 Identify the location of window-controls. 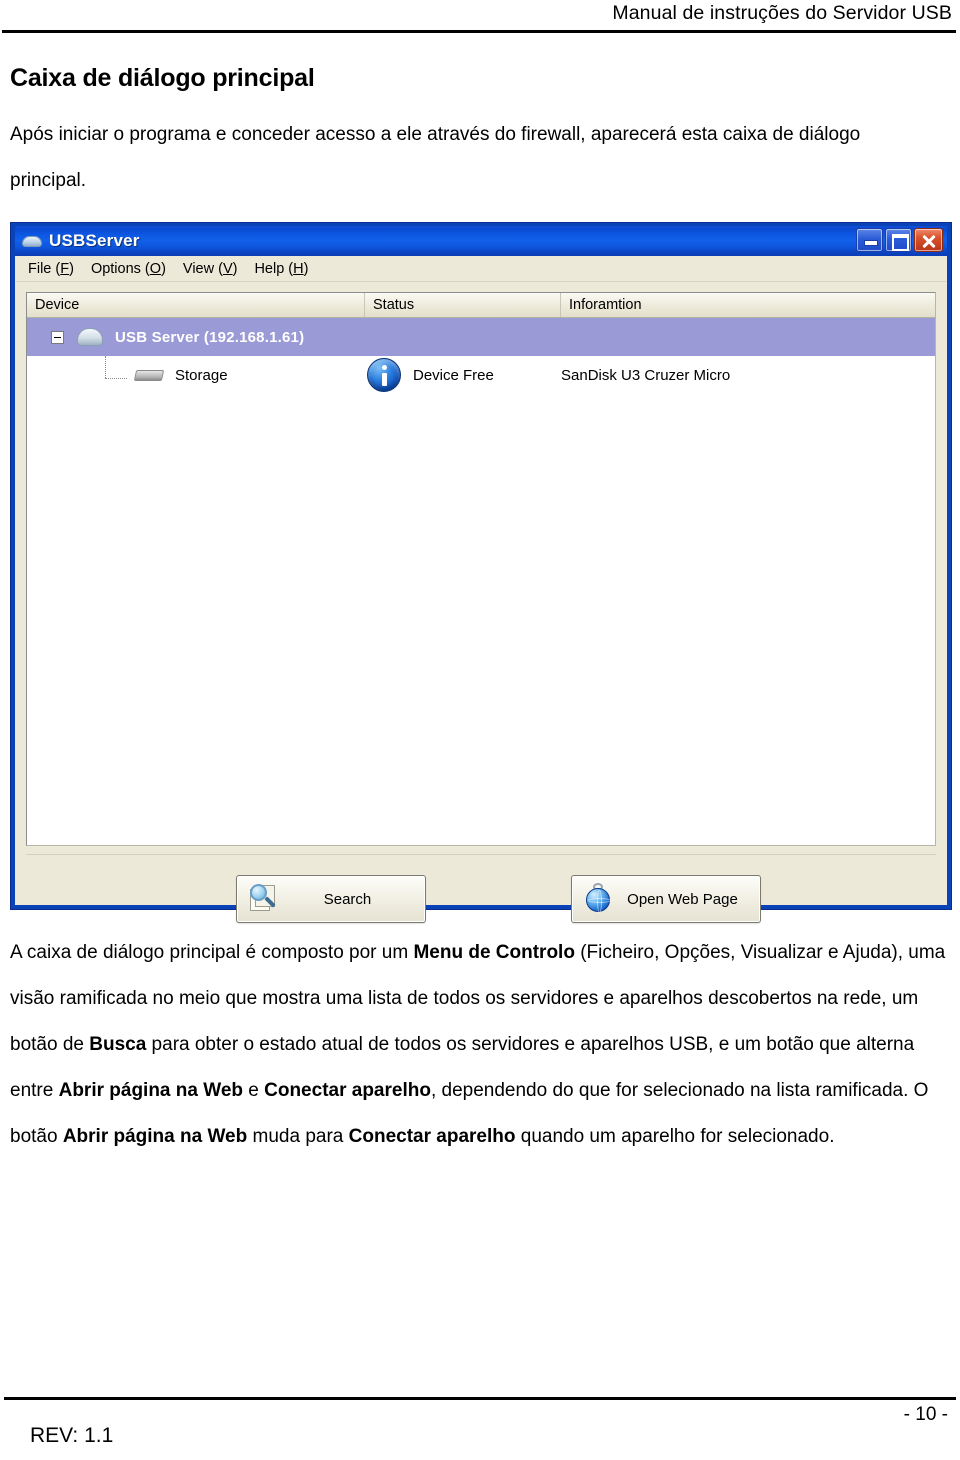
(899, 240).